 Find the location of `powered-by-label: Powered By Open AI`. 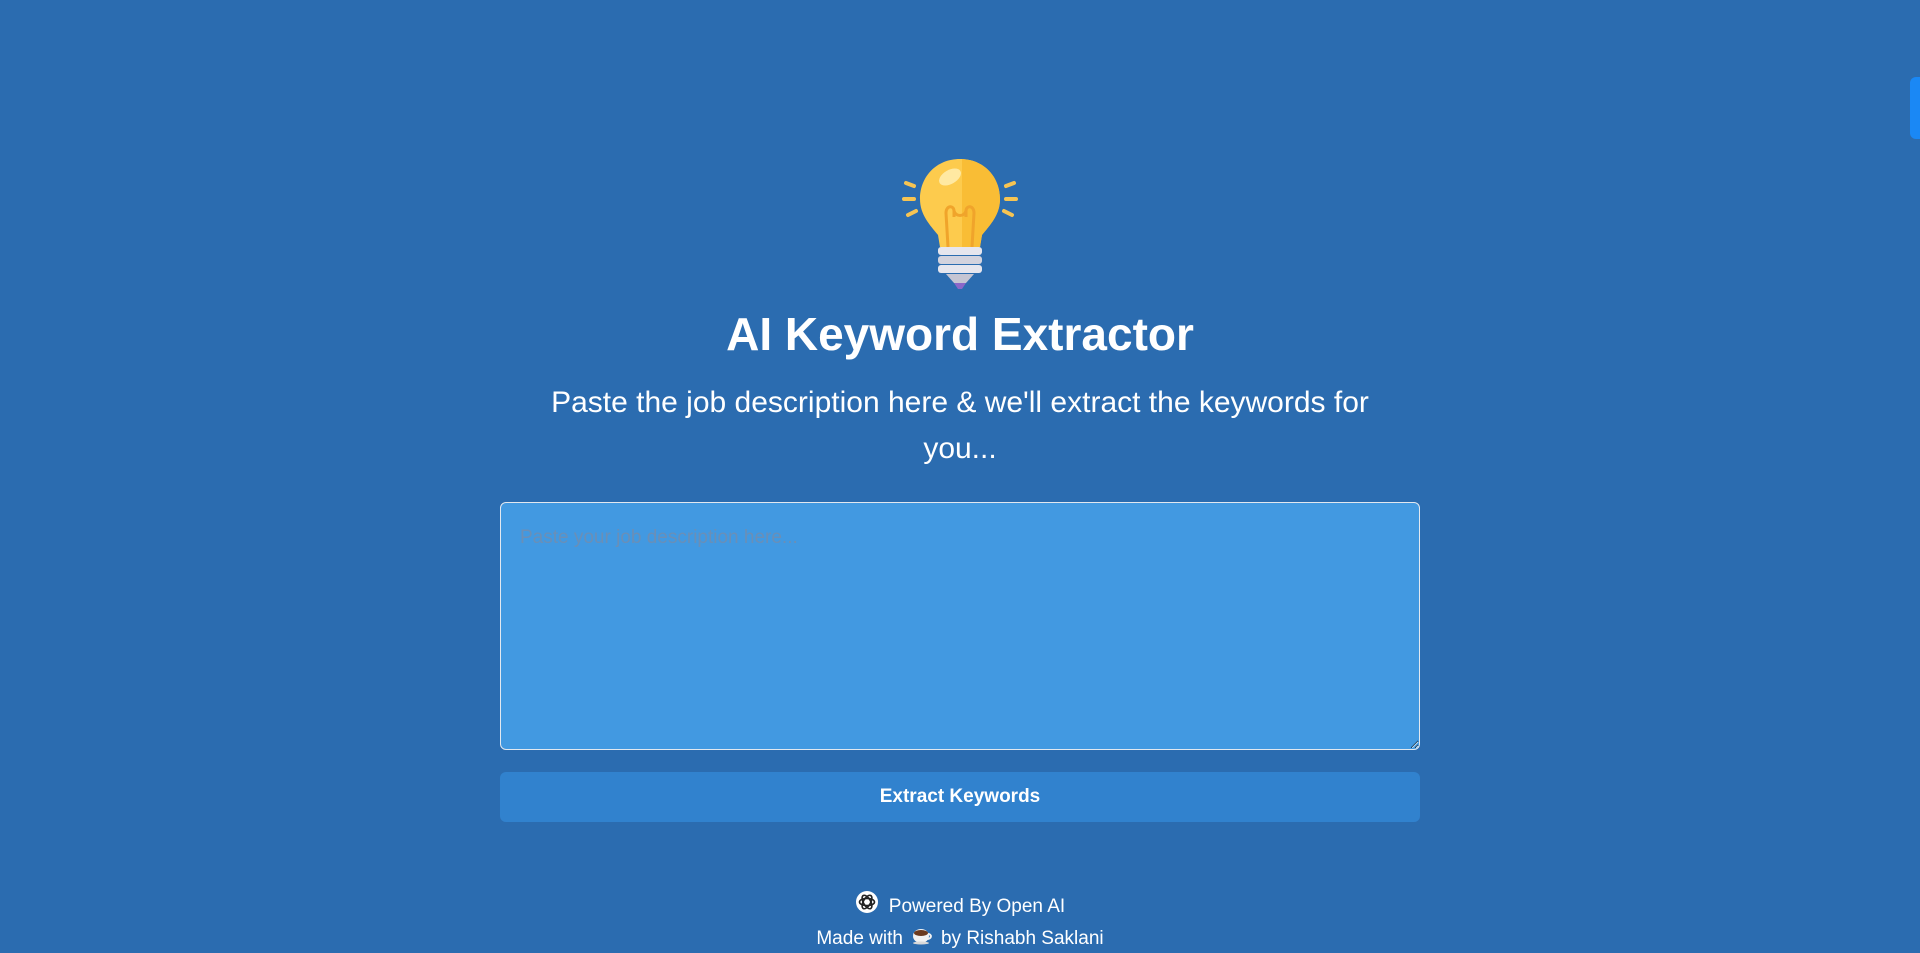

powered-by-label: Powered By Open AI is located at coordinates (977, 906).